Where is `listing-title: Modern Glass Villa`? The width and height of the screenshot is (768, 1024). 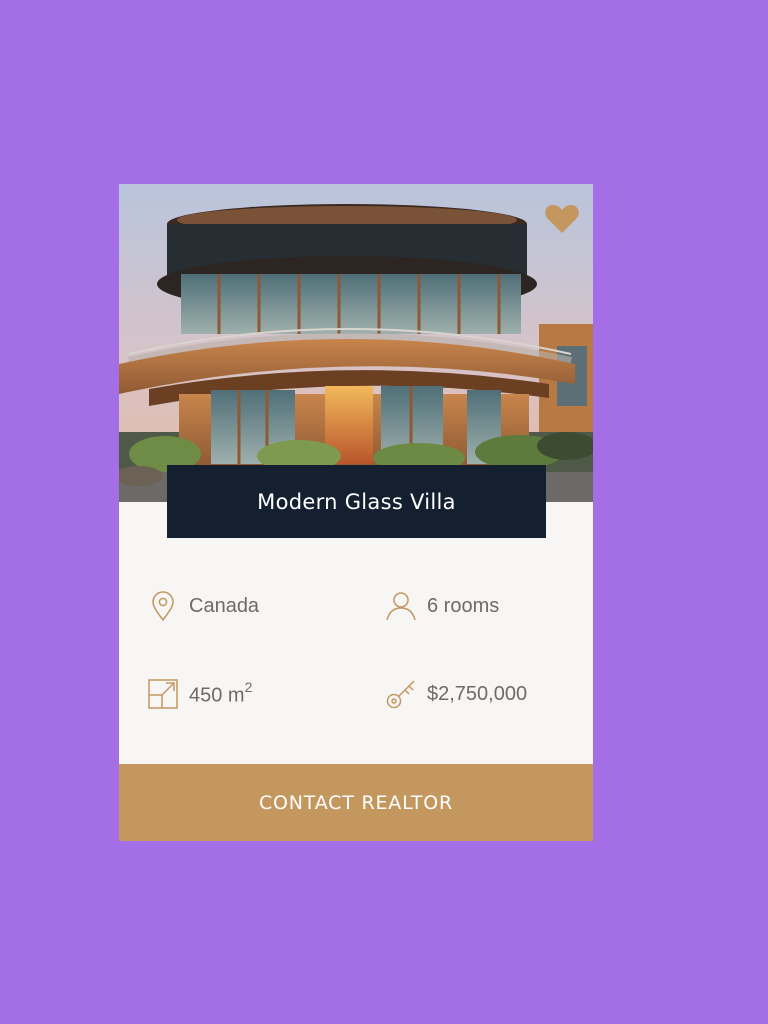
listing-title: Modern Glass Villa is located at coordinates (356, 501).